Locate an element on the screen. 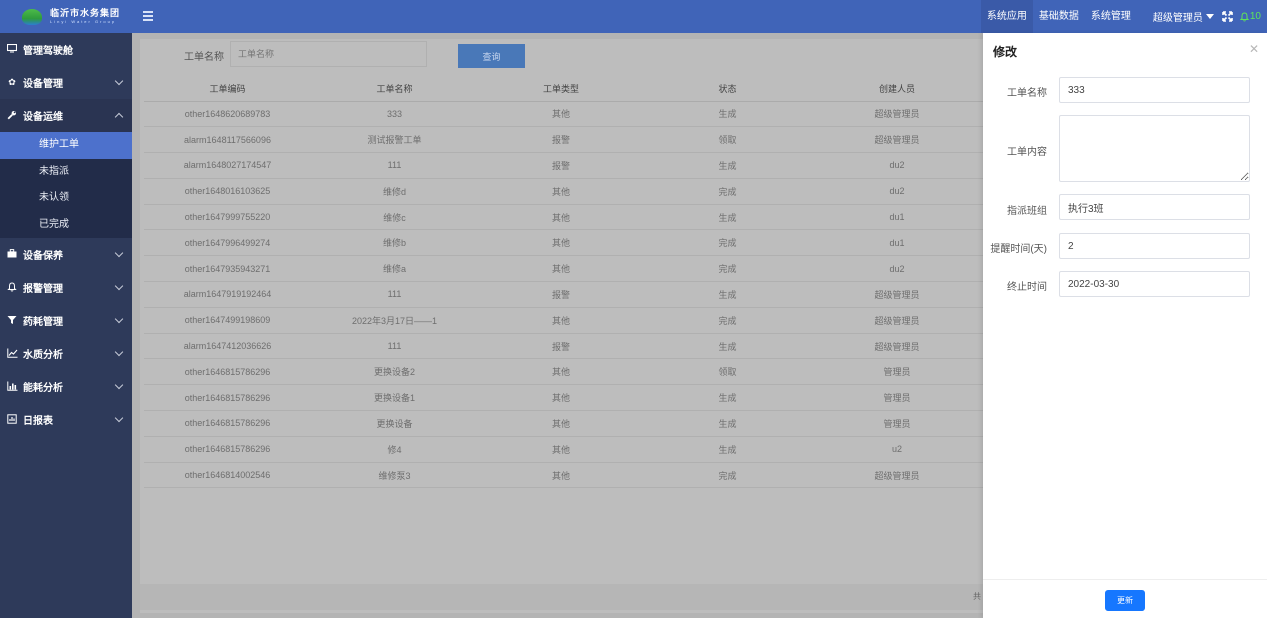 The image size is (1267, 618). sidebar-item-label: 设备运维 is located at coordinates (43, 117).